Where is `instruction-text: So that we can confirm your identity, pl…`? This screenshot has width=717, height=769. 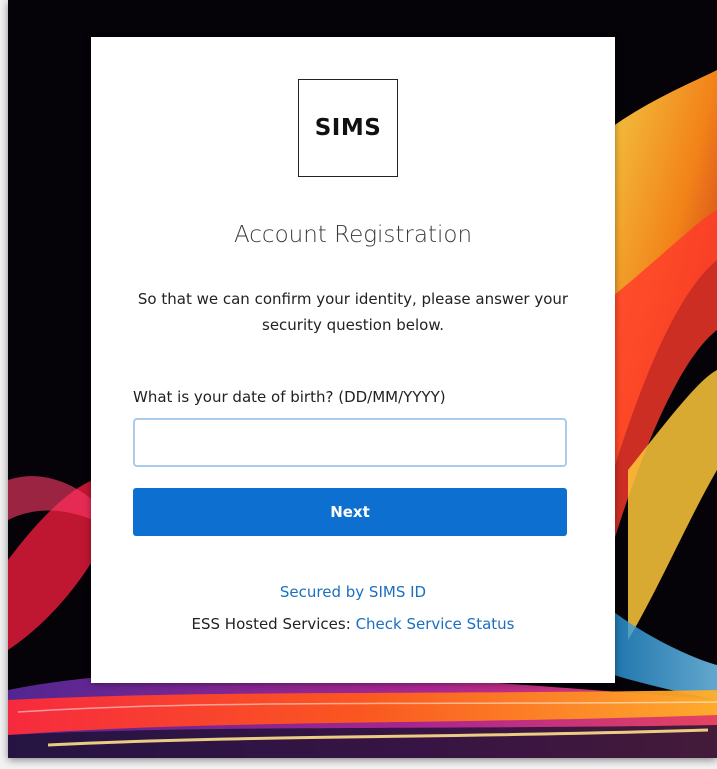 instruction-text: So that we can confirm your identity, pl… is located at coordinates (353, 312).